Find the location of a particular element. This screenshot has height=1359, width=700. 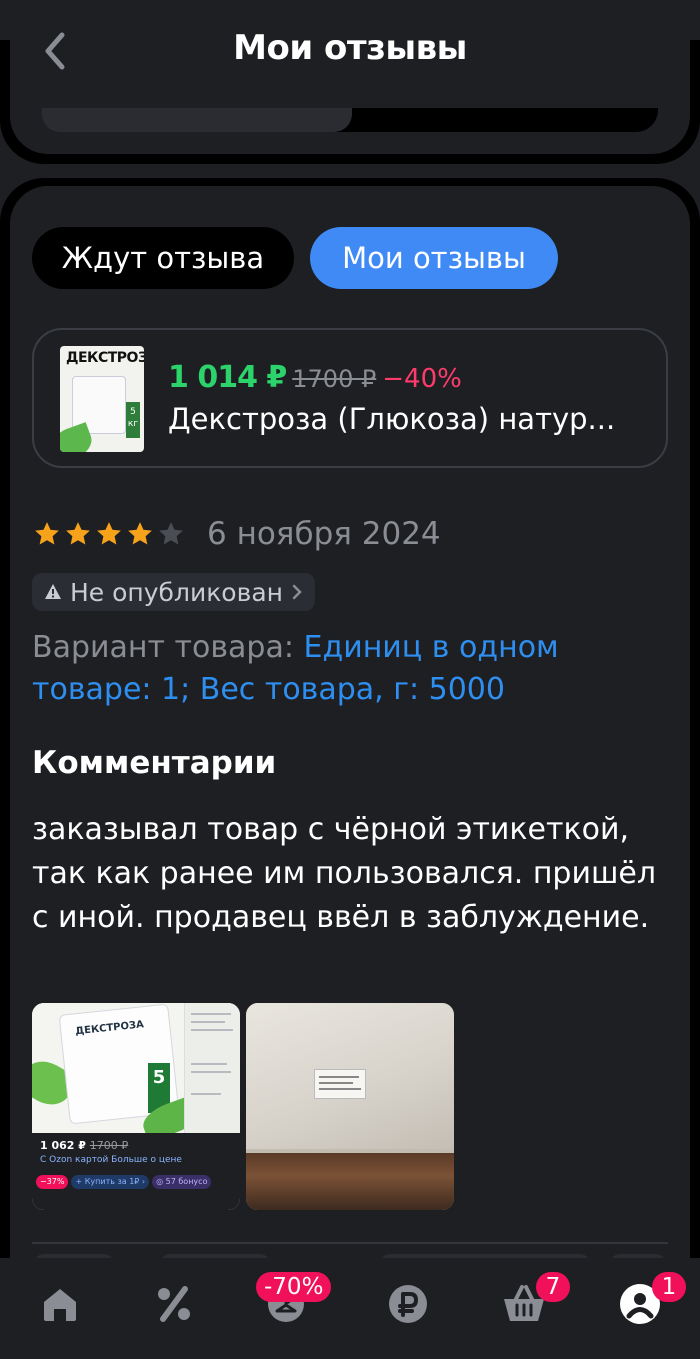

bottom-nav is located at coordinates (350, 1308).